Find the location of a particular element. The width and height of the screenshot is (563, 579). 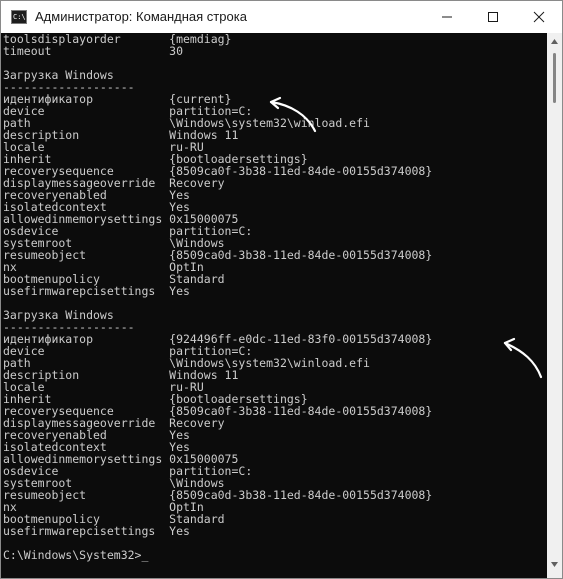

console-line: C:\Windows\System32>_ is located at coordinates (76, 555).